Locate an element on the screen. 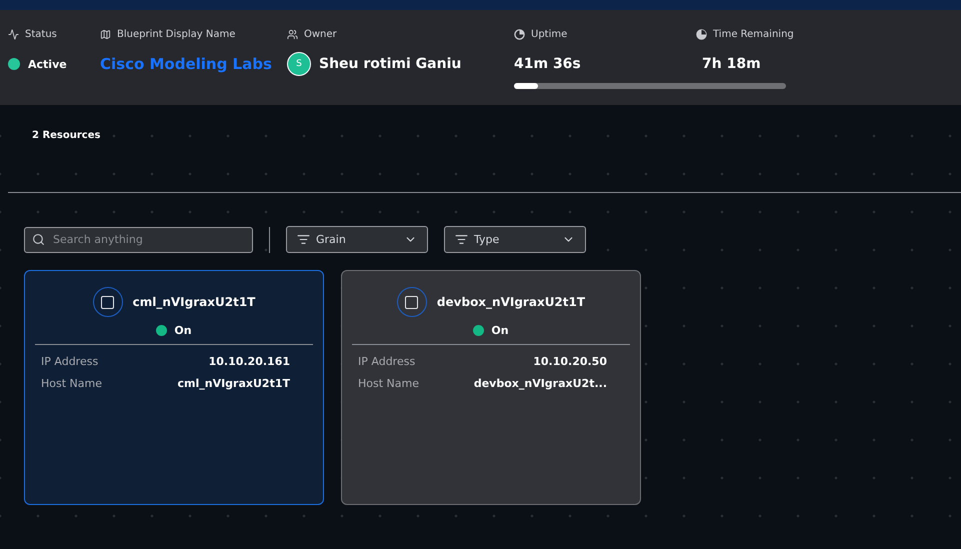 The height and width of the screenshot is (549, 961). owner-label: Owner is located at coordinates (320, 34).